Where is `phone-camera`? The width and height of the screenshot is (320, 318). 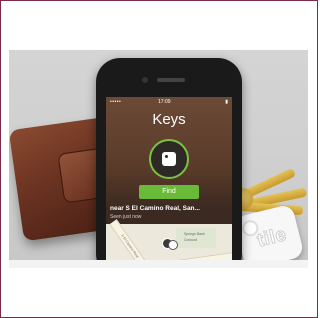
phone-camera is located at coordinates (145, 80).